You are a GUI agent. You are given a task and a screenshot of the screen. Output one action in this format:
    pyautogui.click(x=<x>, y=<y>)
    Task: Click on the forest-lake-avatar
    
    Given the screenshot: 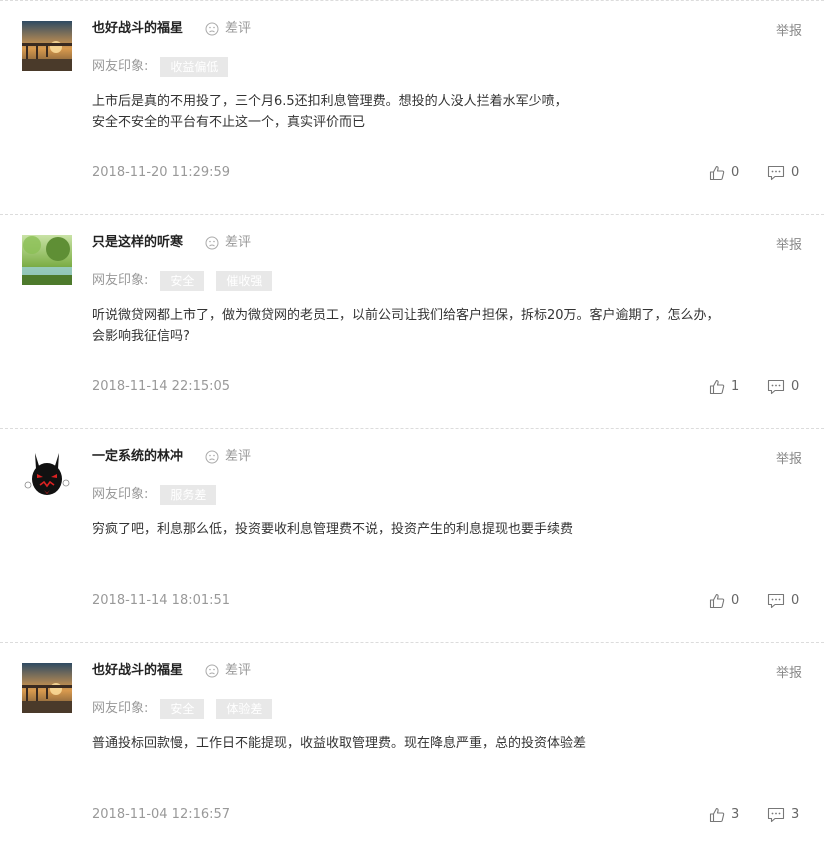 What is the action you would take?
    pyautogui.click(x=47, y=260)
    